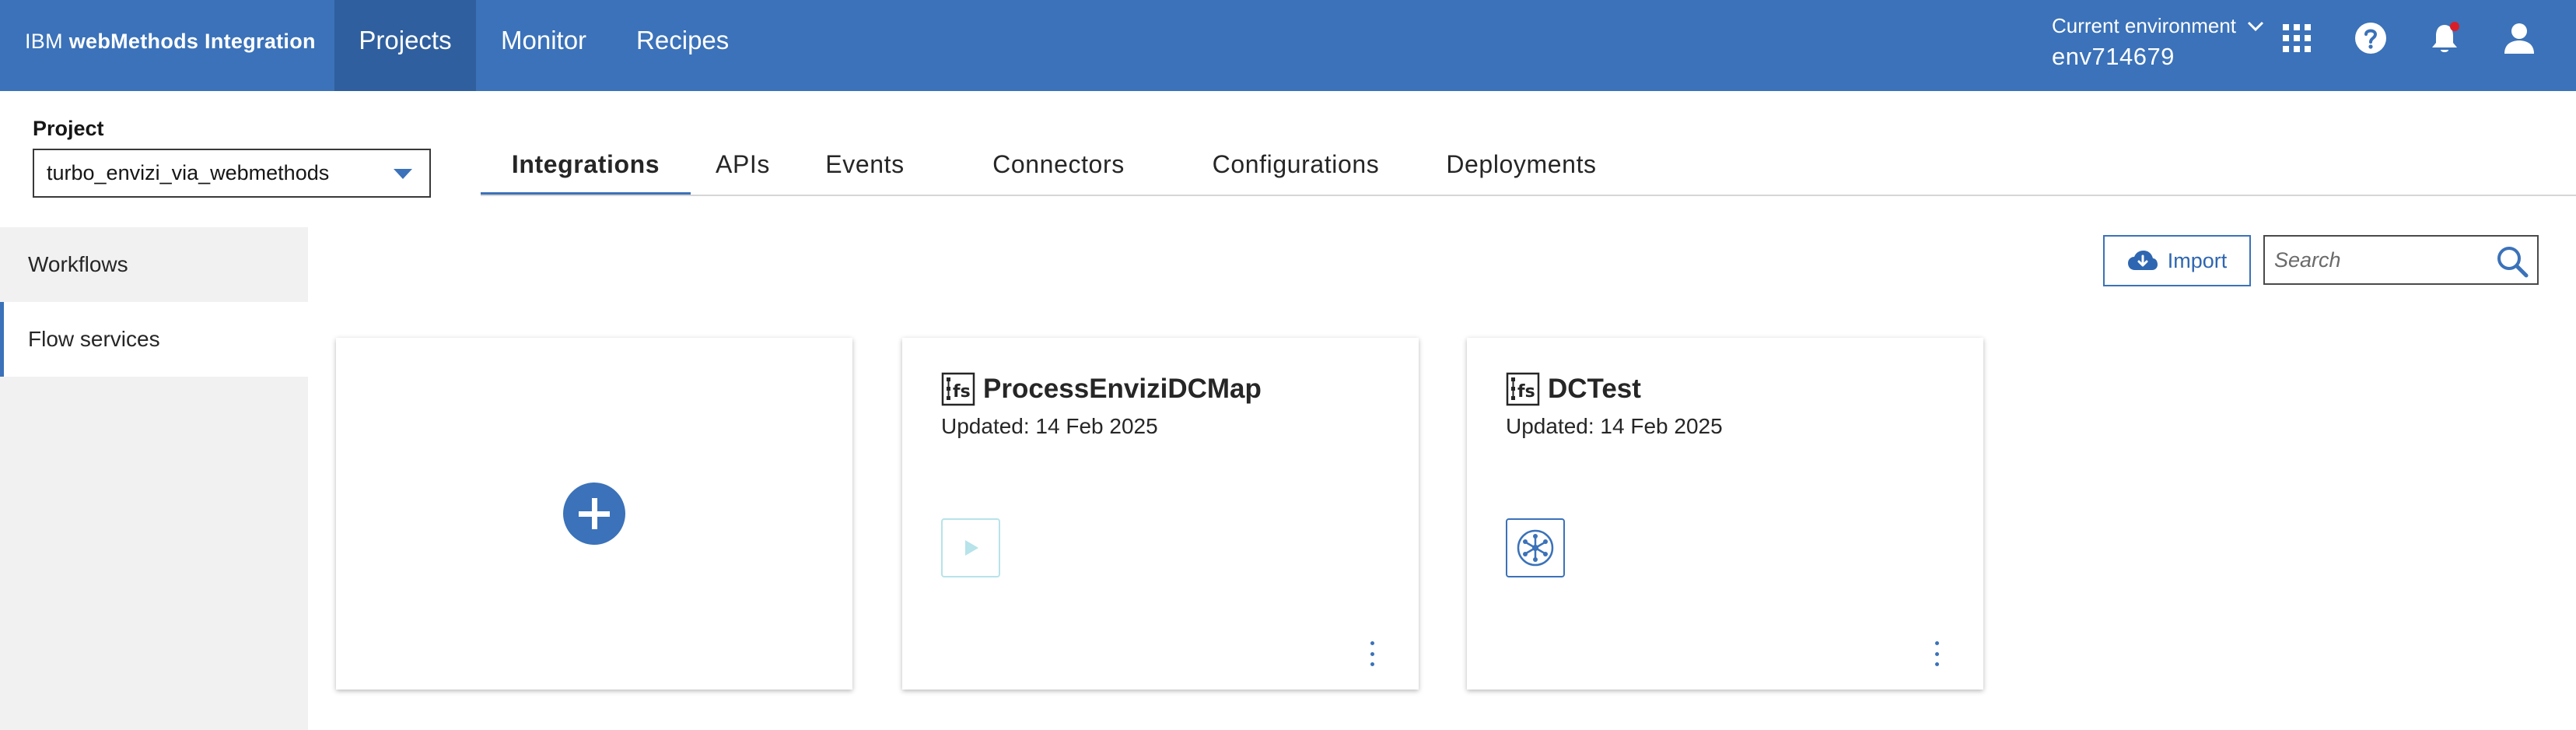 Image resolution: width=2576 pixels, height=730 pixels. Describe the element at coordinates (865, 166) in the screenshot. I see `tab-events: Events` at that location.